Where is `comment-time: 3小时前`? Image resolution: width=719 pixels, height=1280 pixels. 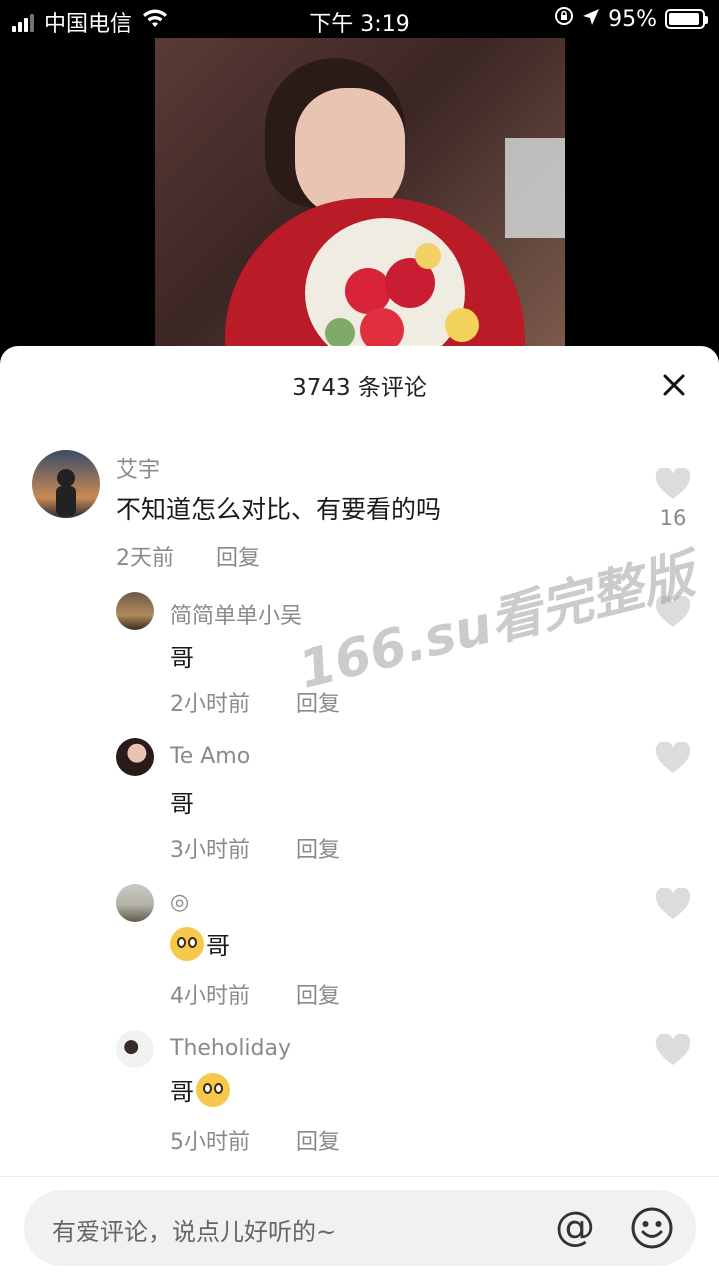 comment-time: 3小时前 is located at coordinates (210, 850).